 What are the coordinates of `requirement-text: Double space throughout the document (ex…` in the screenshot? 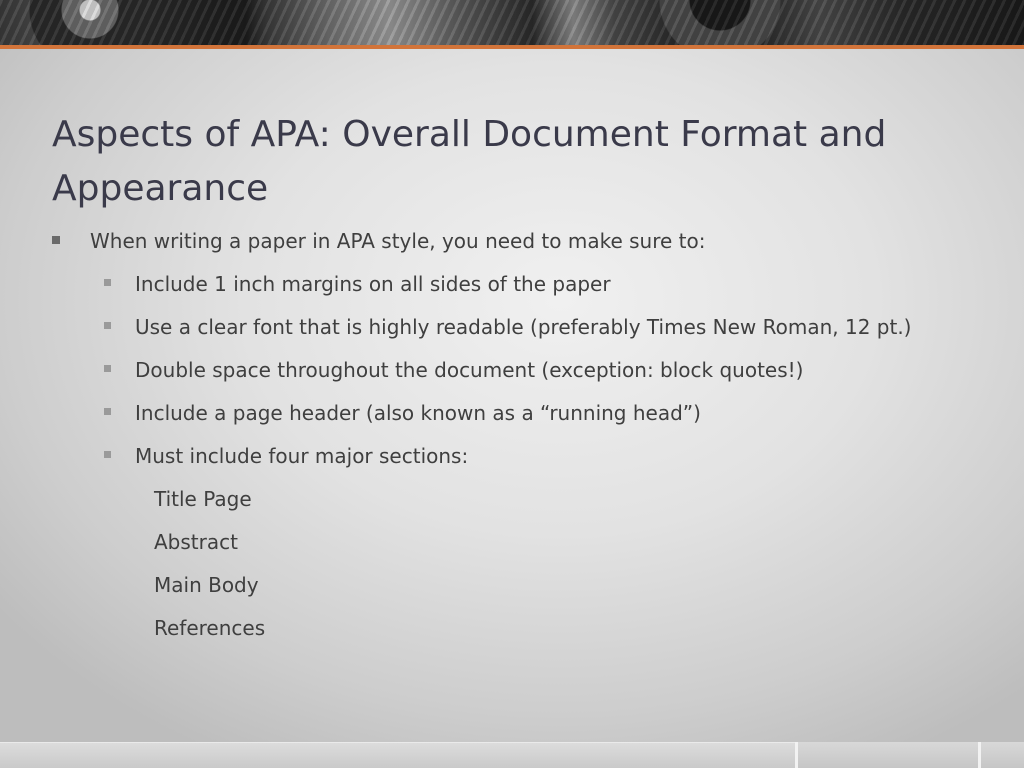 It's located at (469, 370).